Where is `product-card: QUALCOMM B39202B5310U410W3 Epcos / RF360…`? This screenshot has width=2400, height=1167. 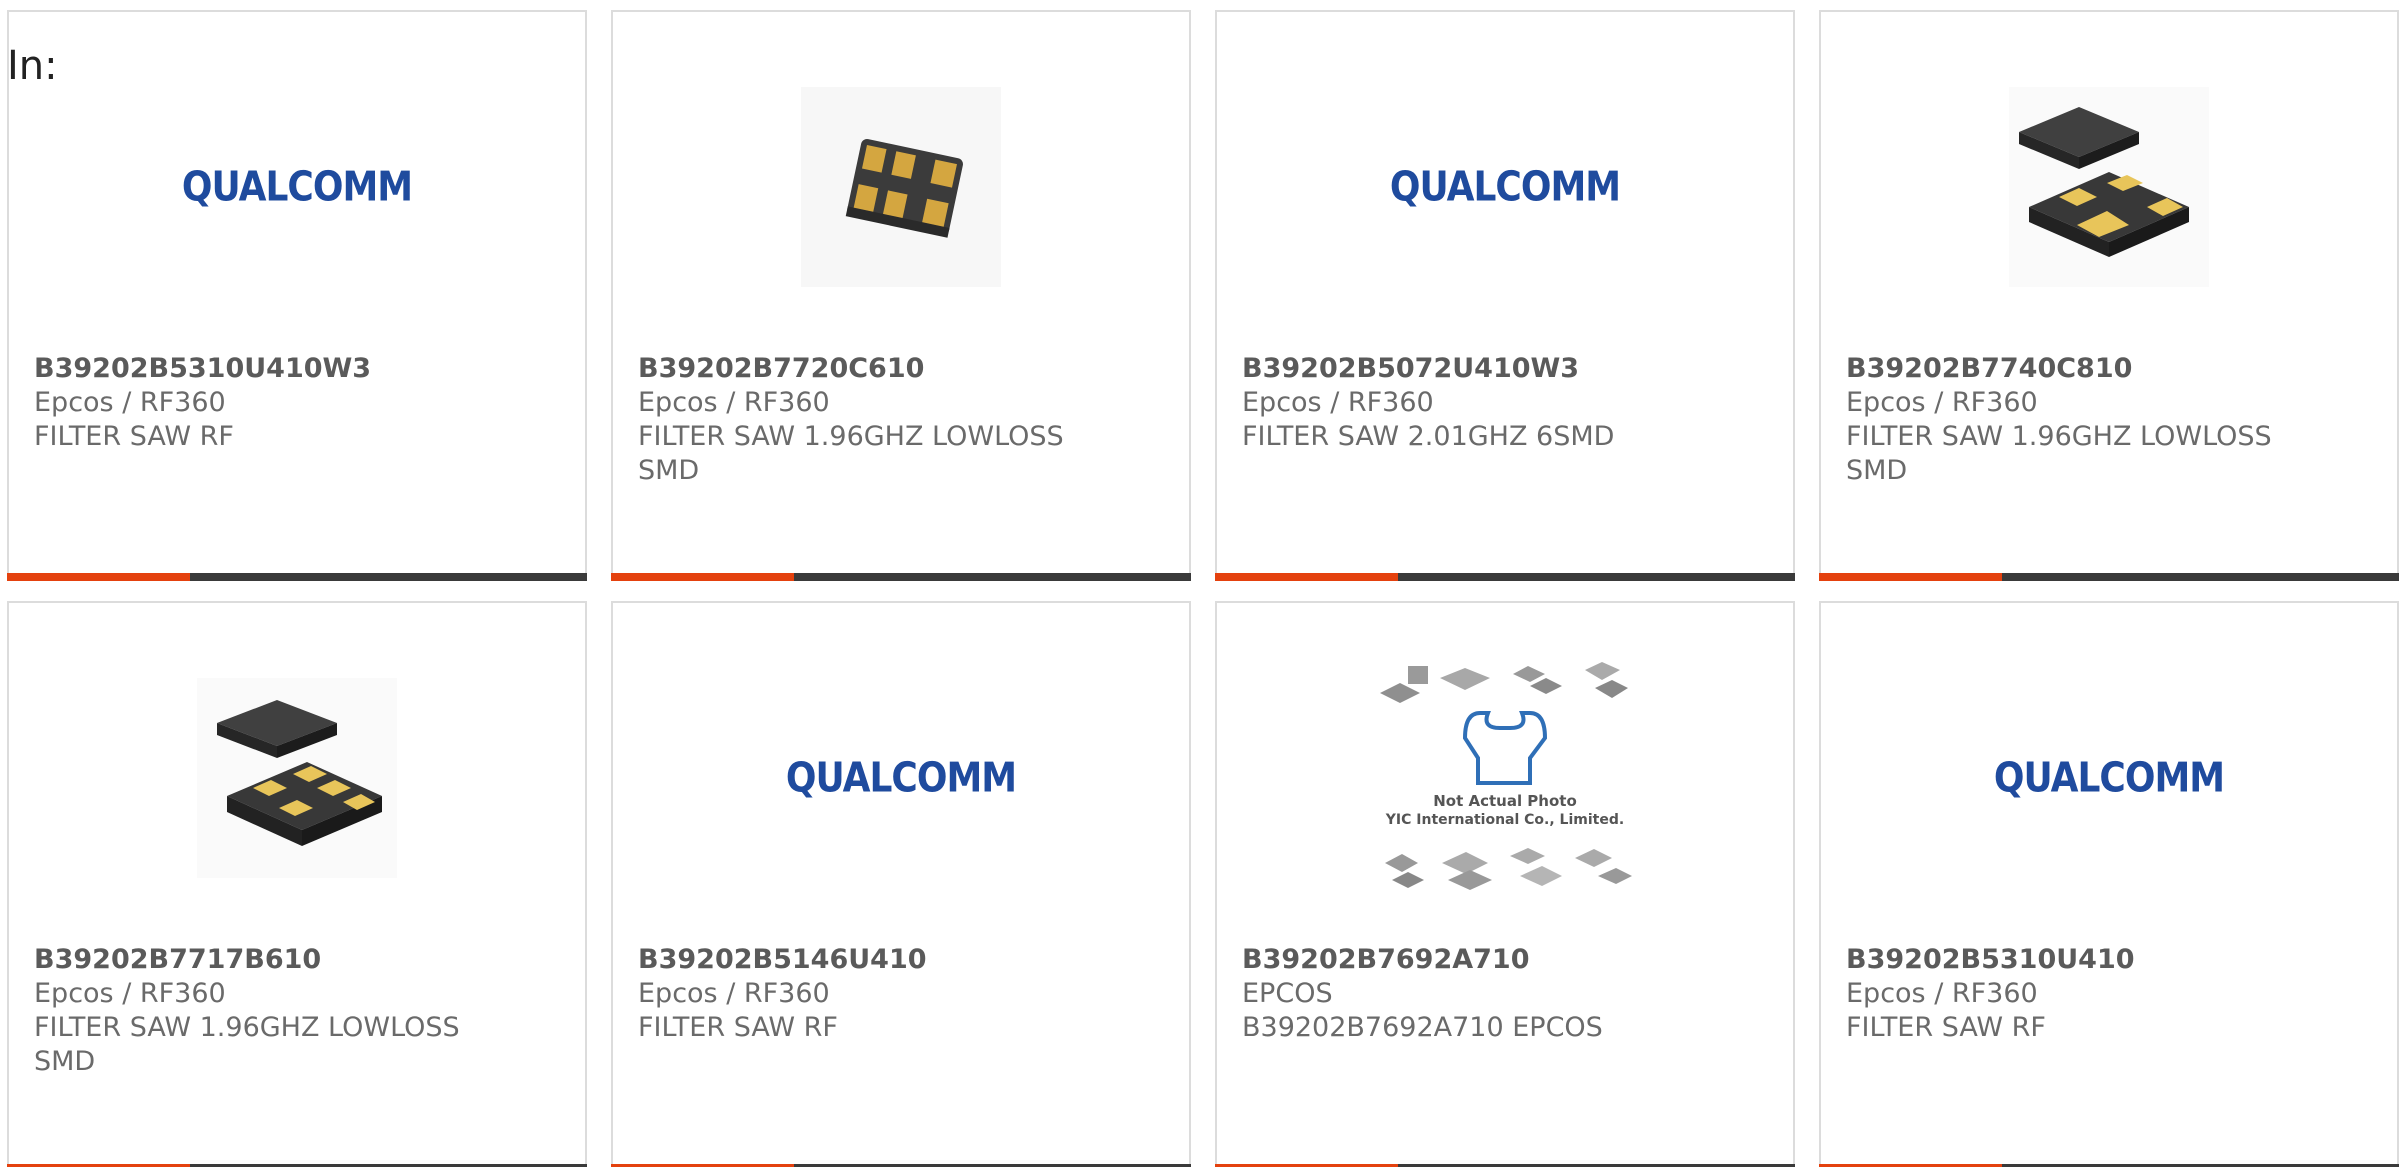
product-card: QUALCOMM B39202B5310U410W3 Epcos / RF360… is located at coordinates (297, 295).